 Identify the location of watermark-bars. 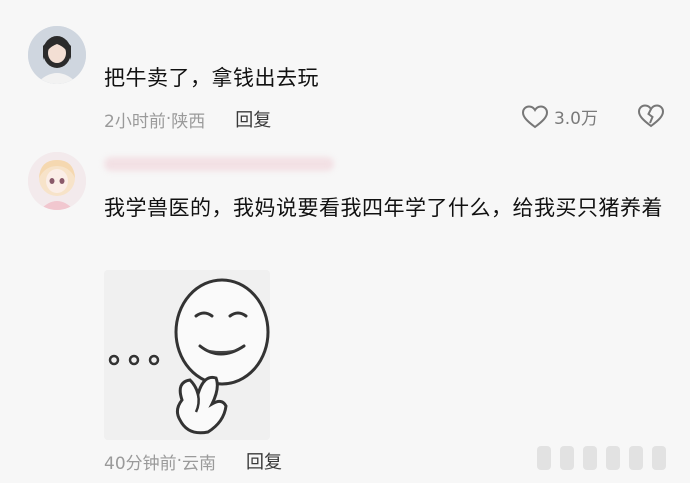
(601, 458).